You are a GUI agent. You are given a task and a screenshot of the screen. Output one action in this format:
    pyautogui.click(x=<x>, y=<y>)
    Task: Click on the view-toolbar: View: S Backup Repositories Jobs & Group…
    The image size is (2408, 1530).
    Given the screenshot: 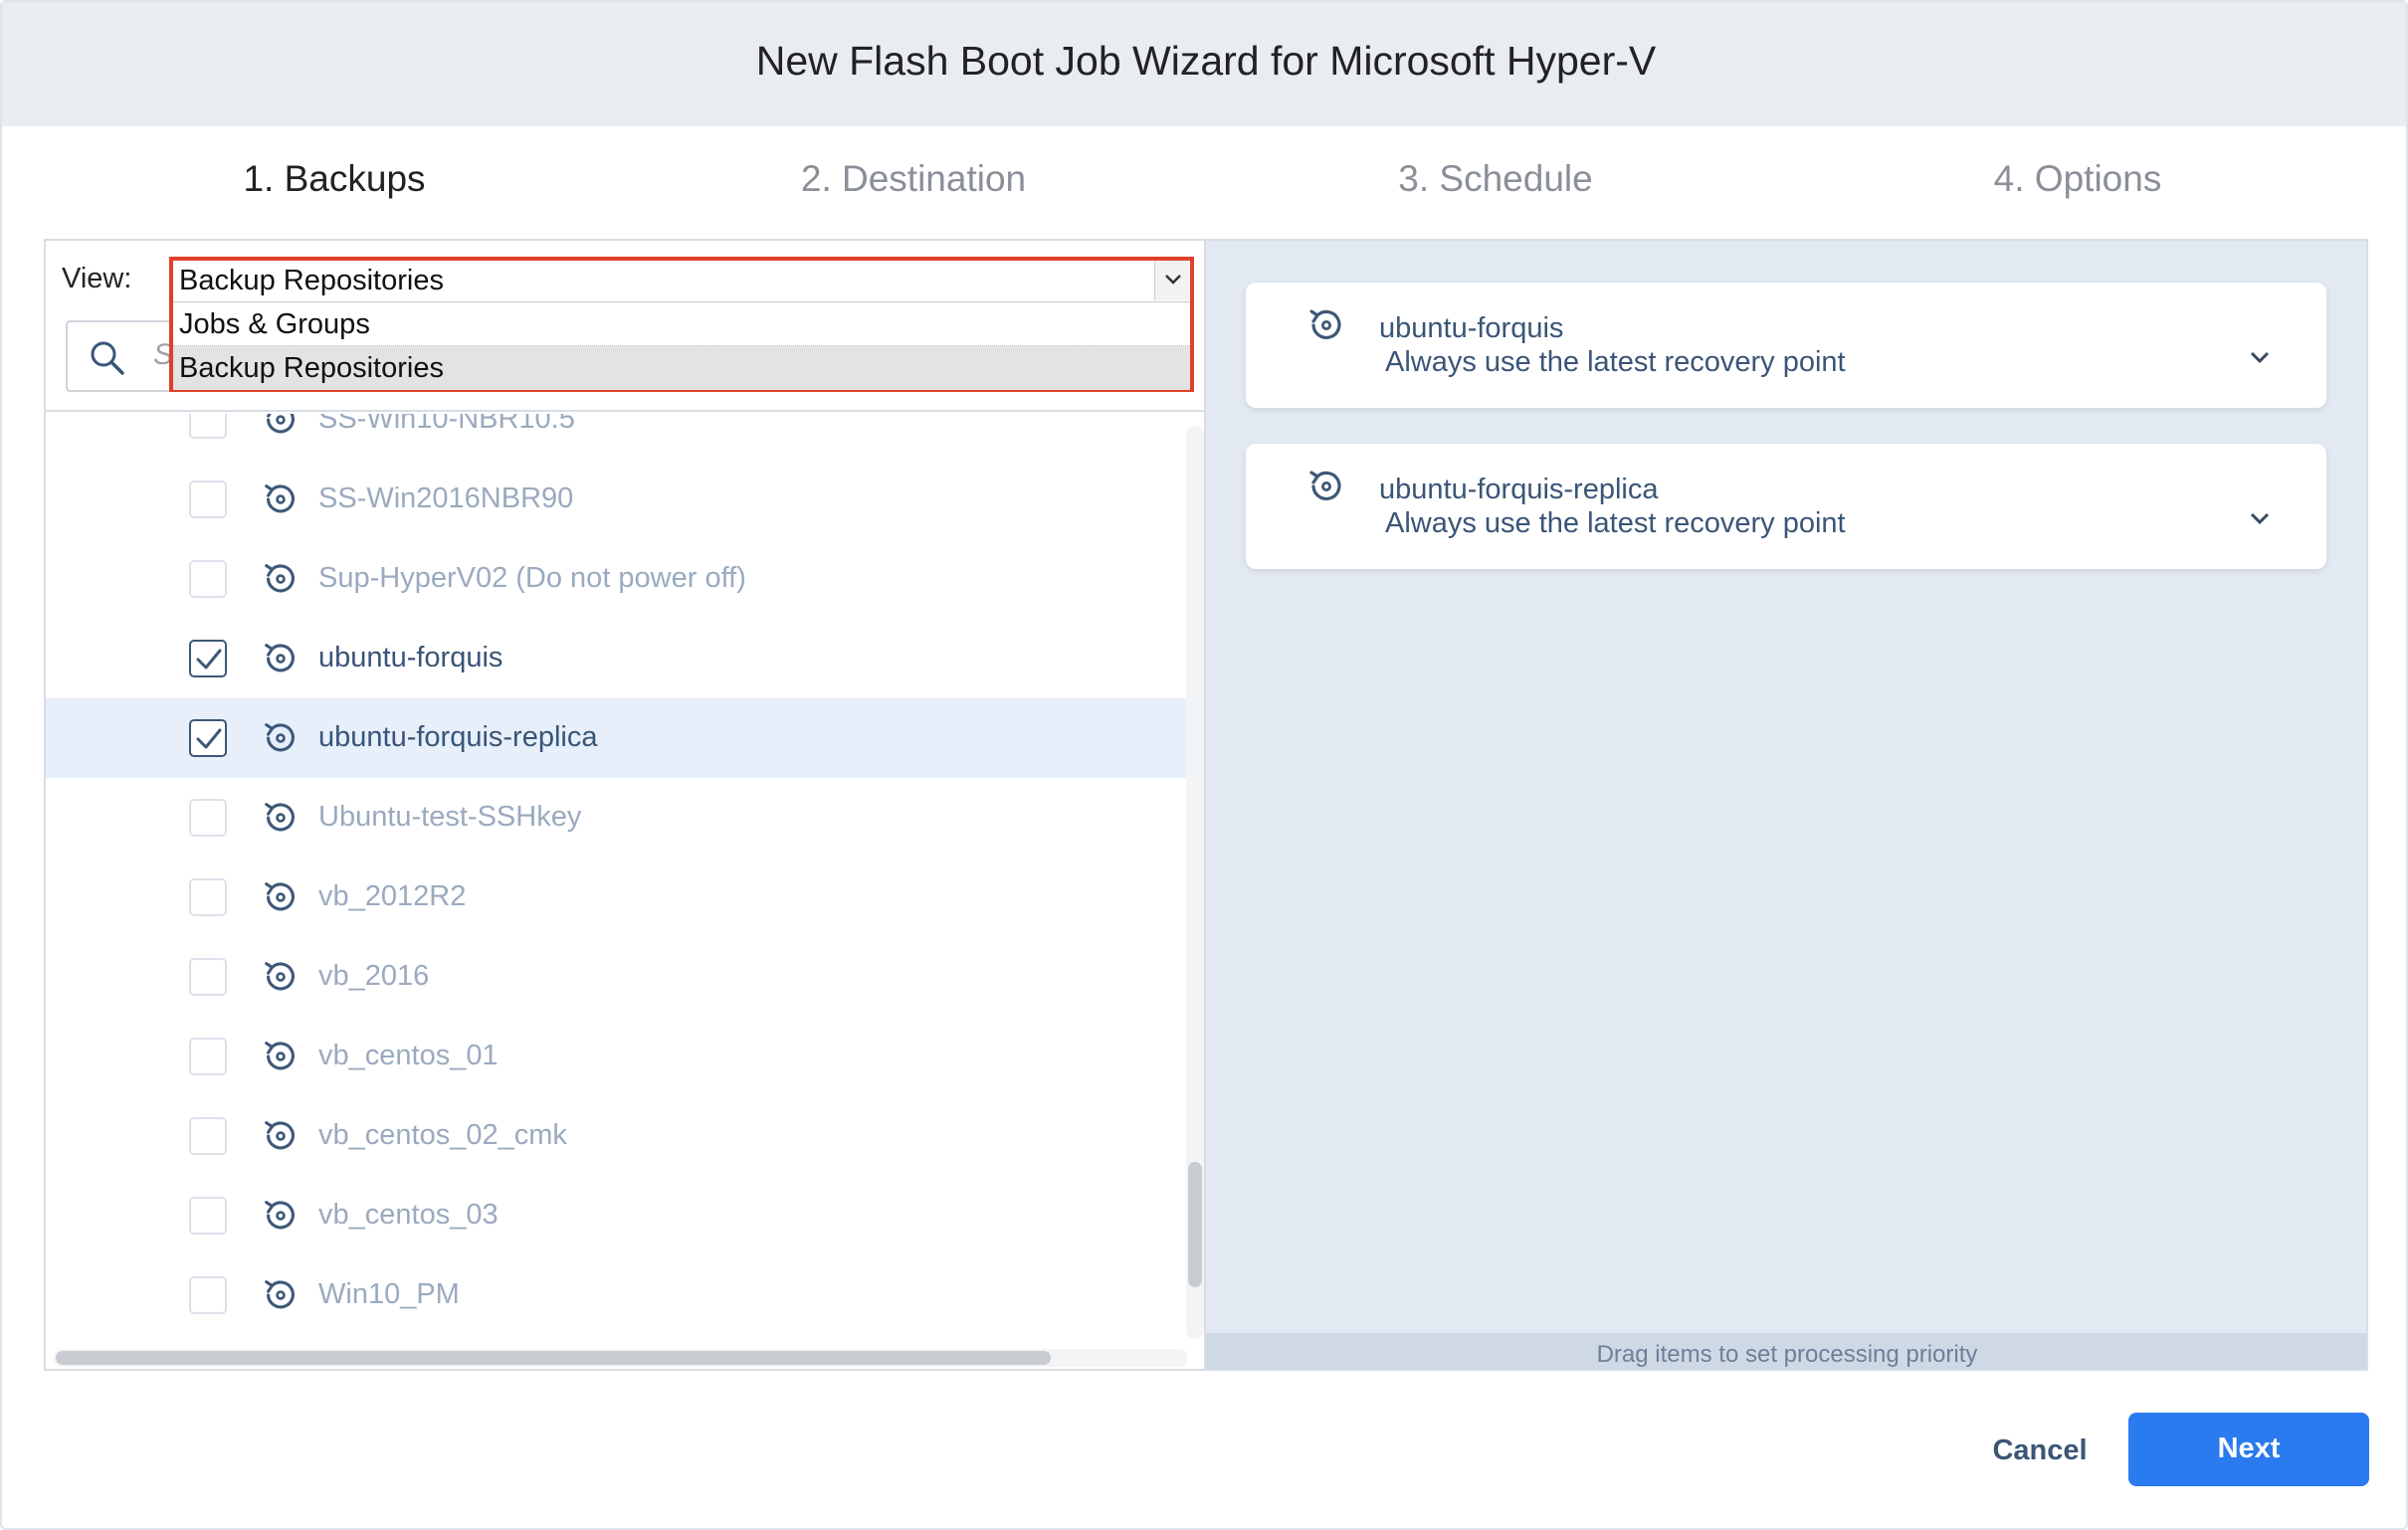 What is the action you would take?
    pyautogui.click(x=625, y=326)
    